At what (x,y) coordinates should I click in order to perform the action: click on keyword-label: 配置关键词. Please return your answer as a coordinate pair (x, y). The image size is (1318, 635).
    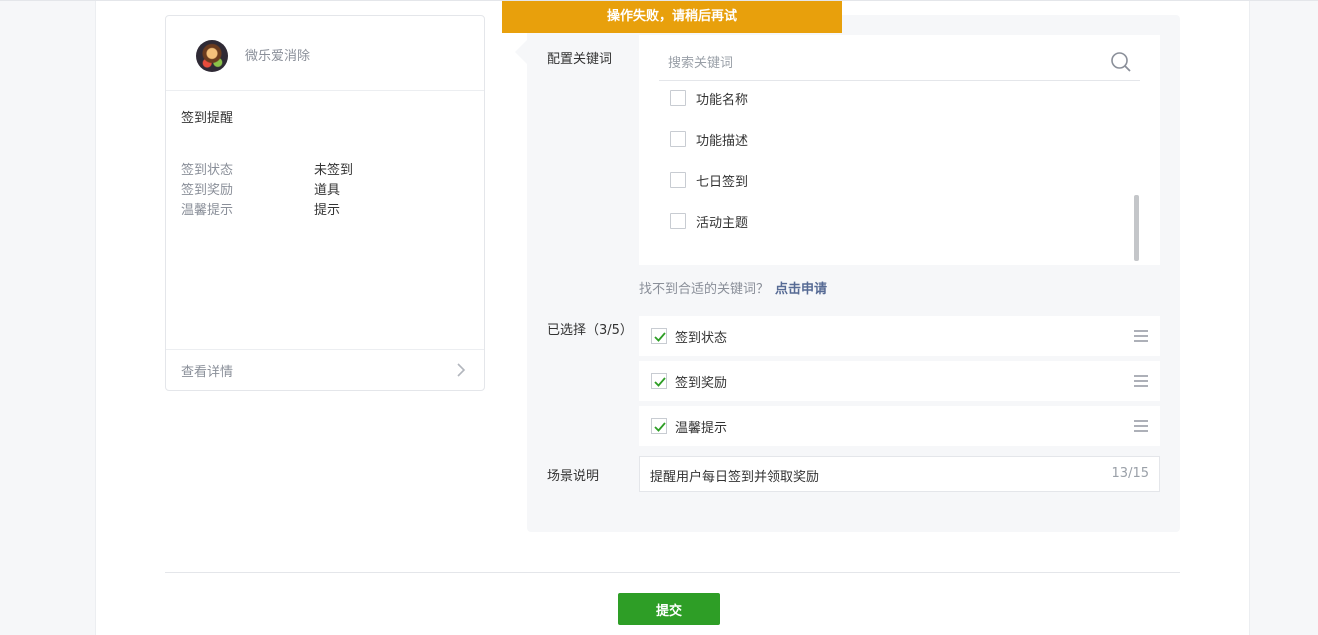
    Looking at the image, I should click on (580, 59).